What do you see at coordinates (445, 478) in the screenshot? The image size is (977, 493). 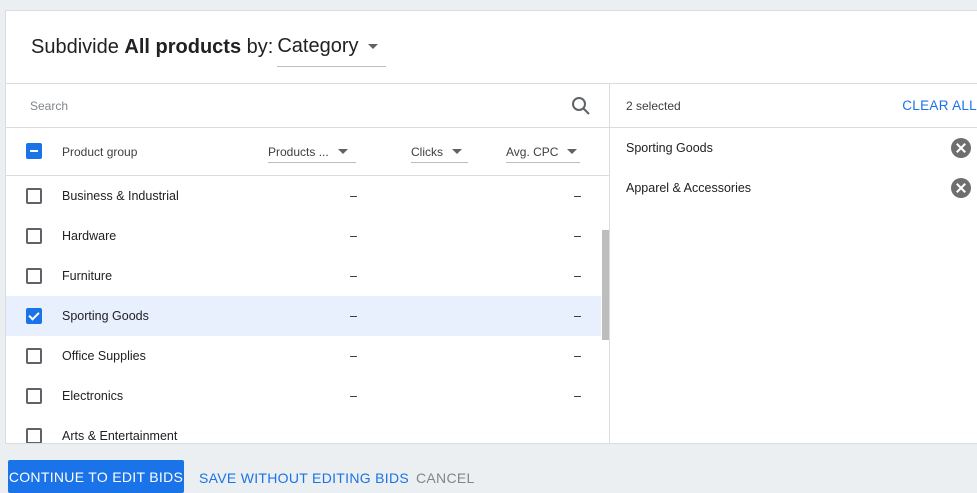 I see `cancel-button: CANCEL` at bounding box center [445, 478].